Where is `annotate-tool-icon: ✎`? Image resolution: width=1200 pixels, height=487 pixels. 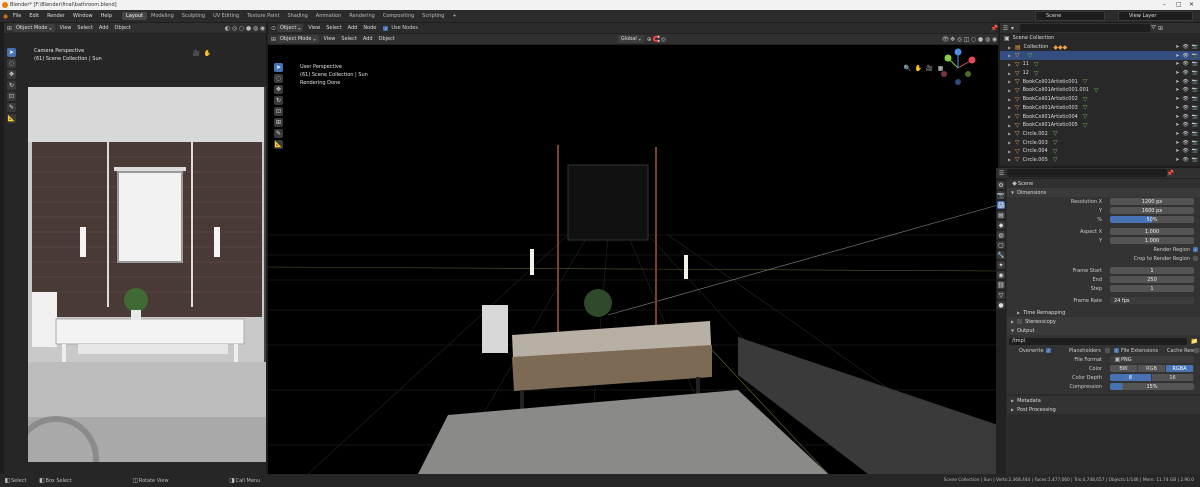
annotate-tool-icon: ✎ is located at coordinates (11, 107).